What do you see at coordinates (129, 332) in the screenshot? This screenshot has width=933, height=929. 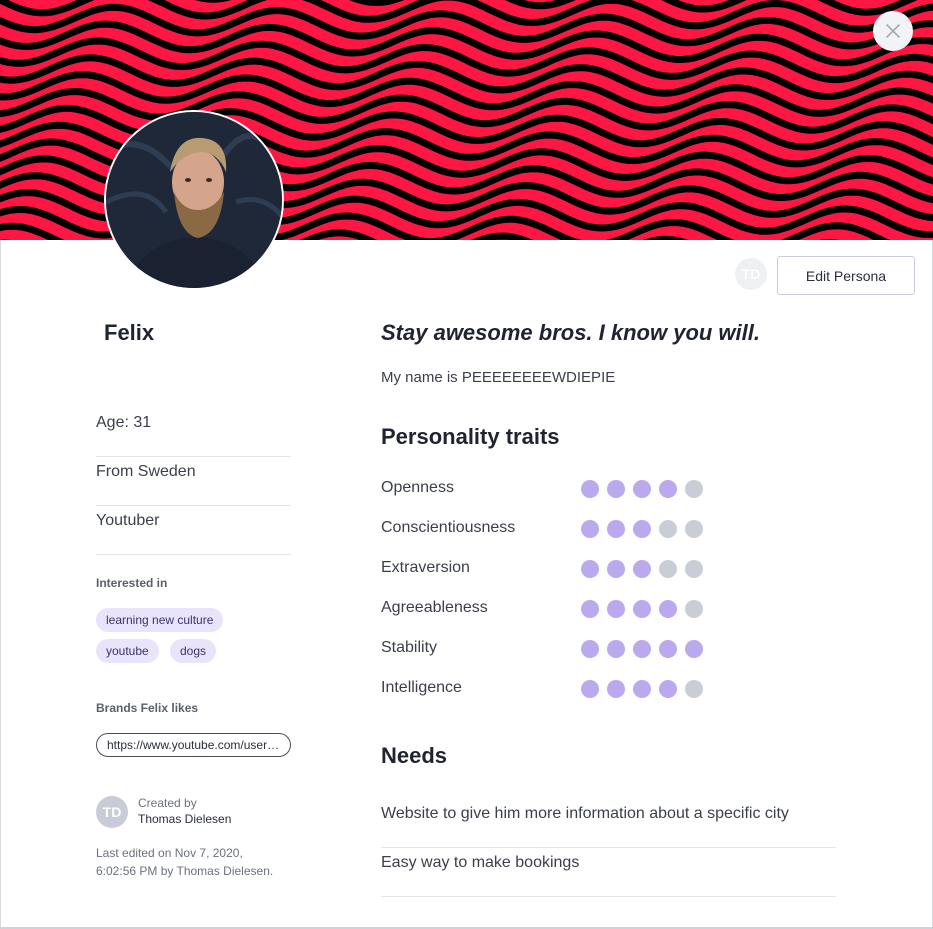 I see `persona-name: Felix` at bounding box center [129, 332].